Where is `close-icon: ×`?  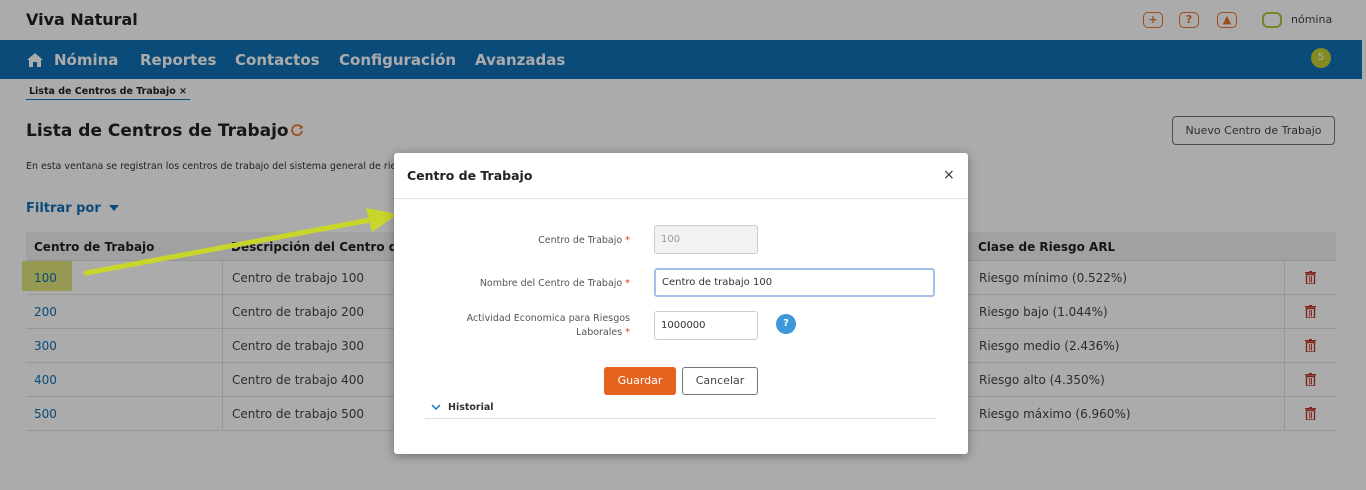
close-icon: × is located at coordinates (949, 175).